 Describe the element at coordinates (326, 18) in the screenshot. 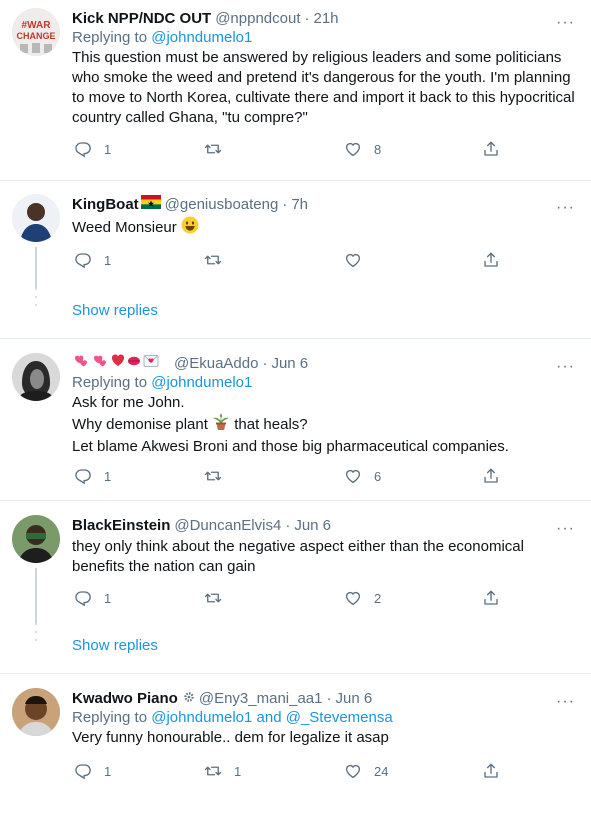

I see `timestamp: 21h` at that location.